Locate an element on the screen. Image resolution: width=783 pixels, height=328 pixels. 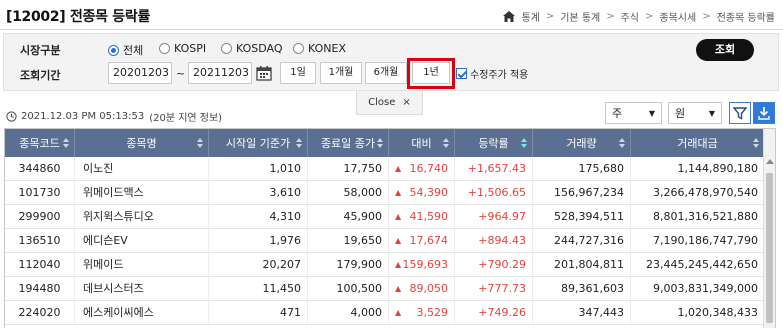
column-header-volume: 거래량 is located at coordinates (582, 143).